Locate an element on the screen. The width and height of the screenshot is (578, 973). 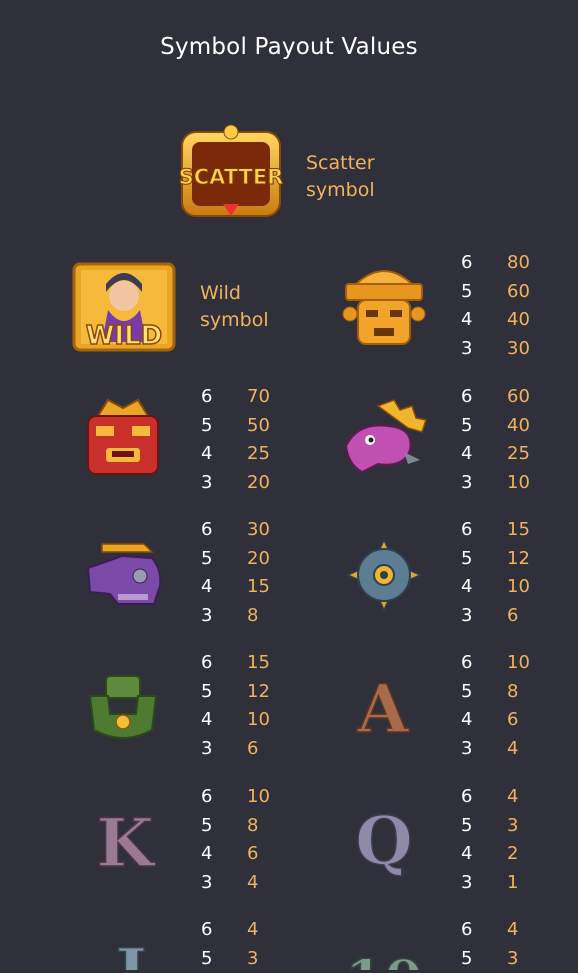
payout-value: 70 is located at coordinates (258, 396).